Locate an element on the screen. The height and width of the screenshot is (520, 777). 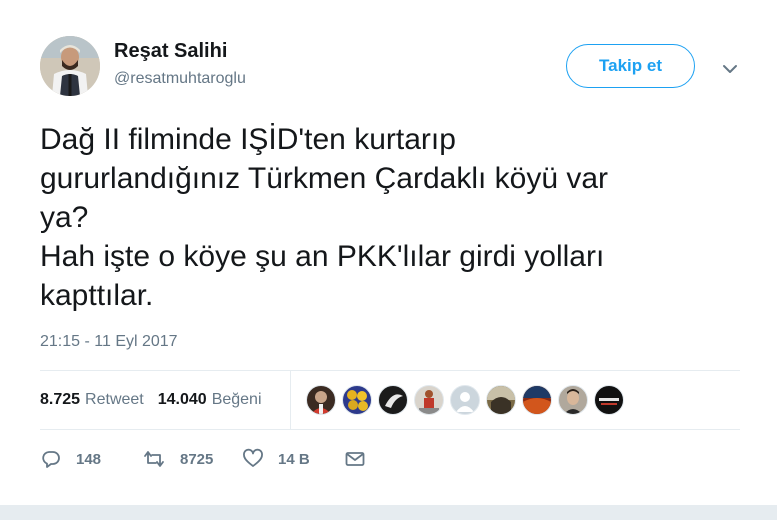
retweet-label: Retweet is located at coordinates (114, 399).